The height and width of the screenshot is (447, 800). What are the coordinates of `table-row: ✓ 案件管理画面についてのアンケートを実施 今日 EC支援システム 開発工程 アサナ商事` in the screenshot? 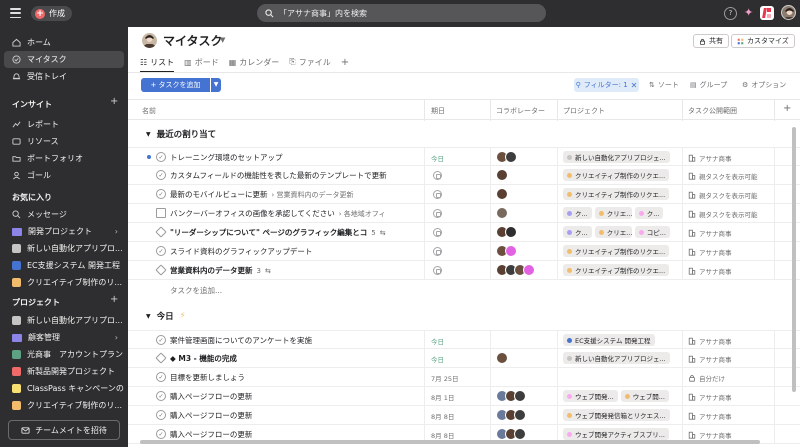 It's located at (464, 340).